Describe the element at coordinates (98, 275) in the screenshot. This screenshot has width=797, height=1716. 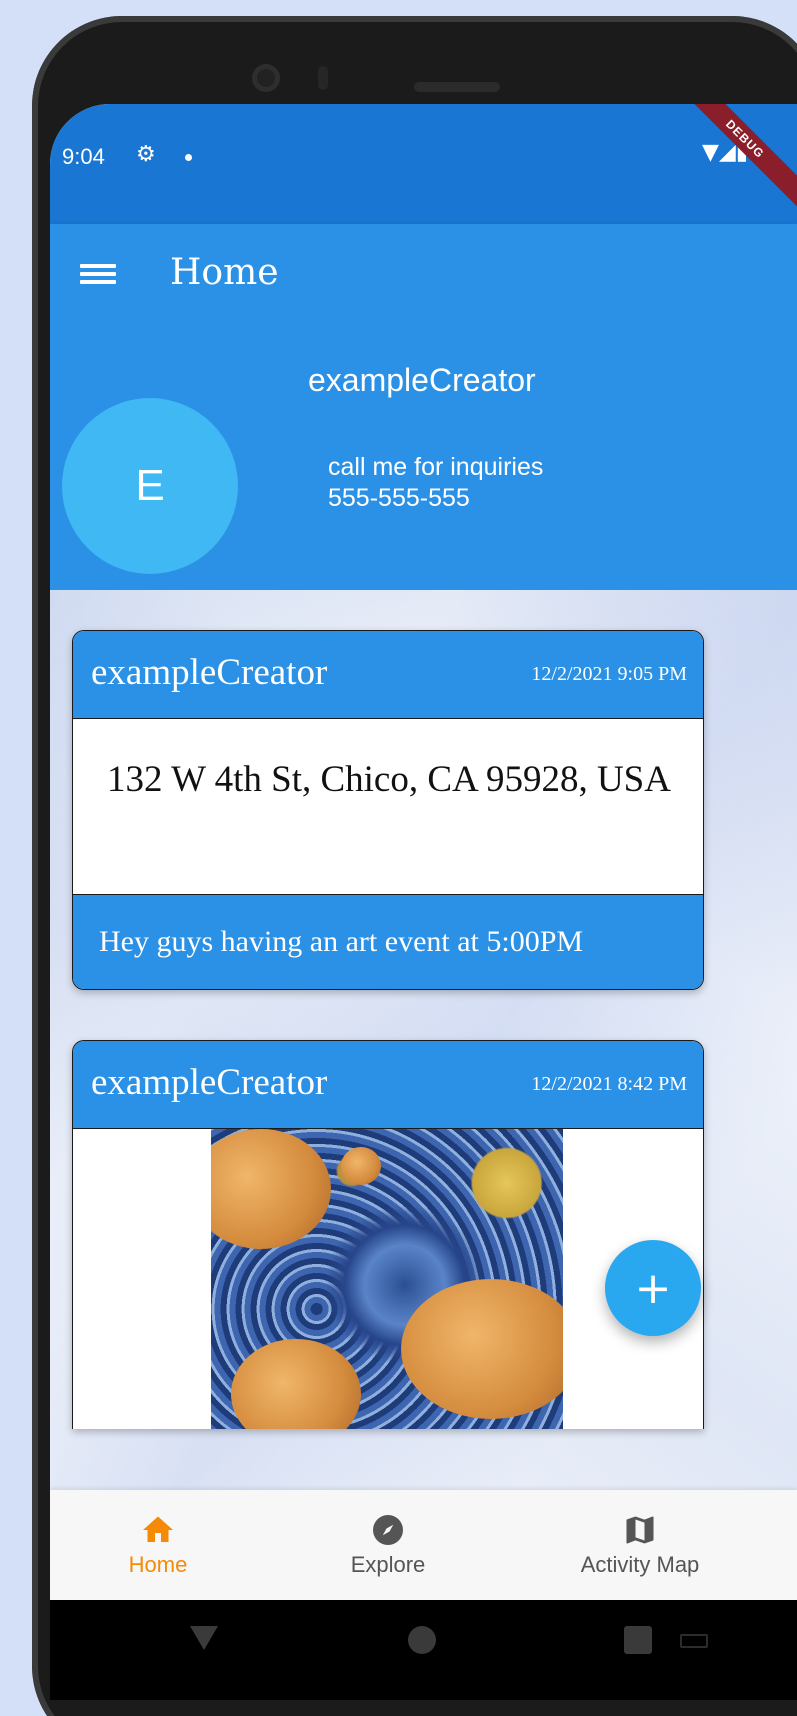
I see `hamburger-menu-icon` at that location.